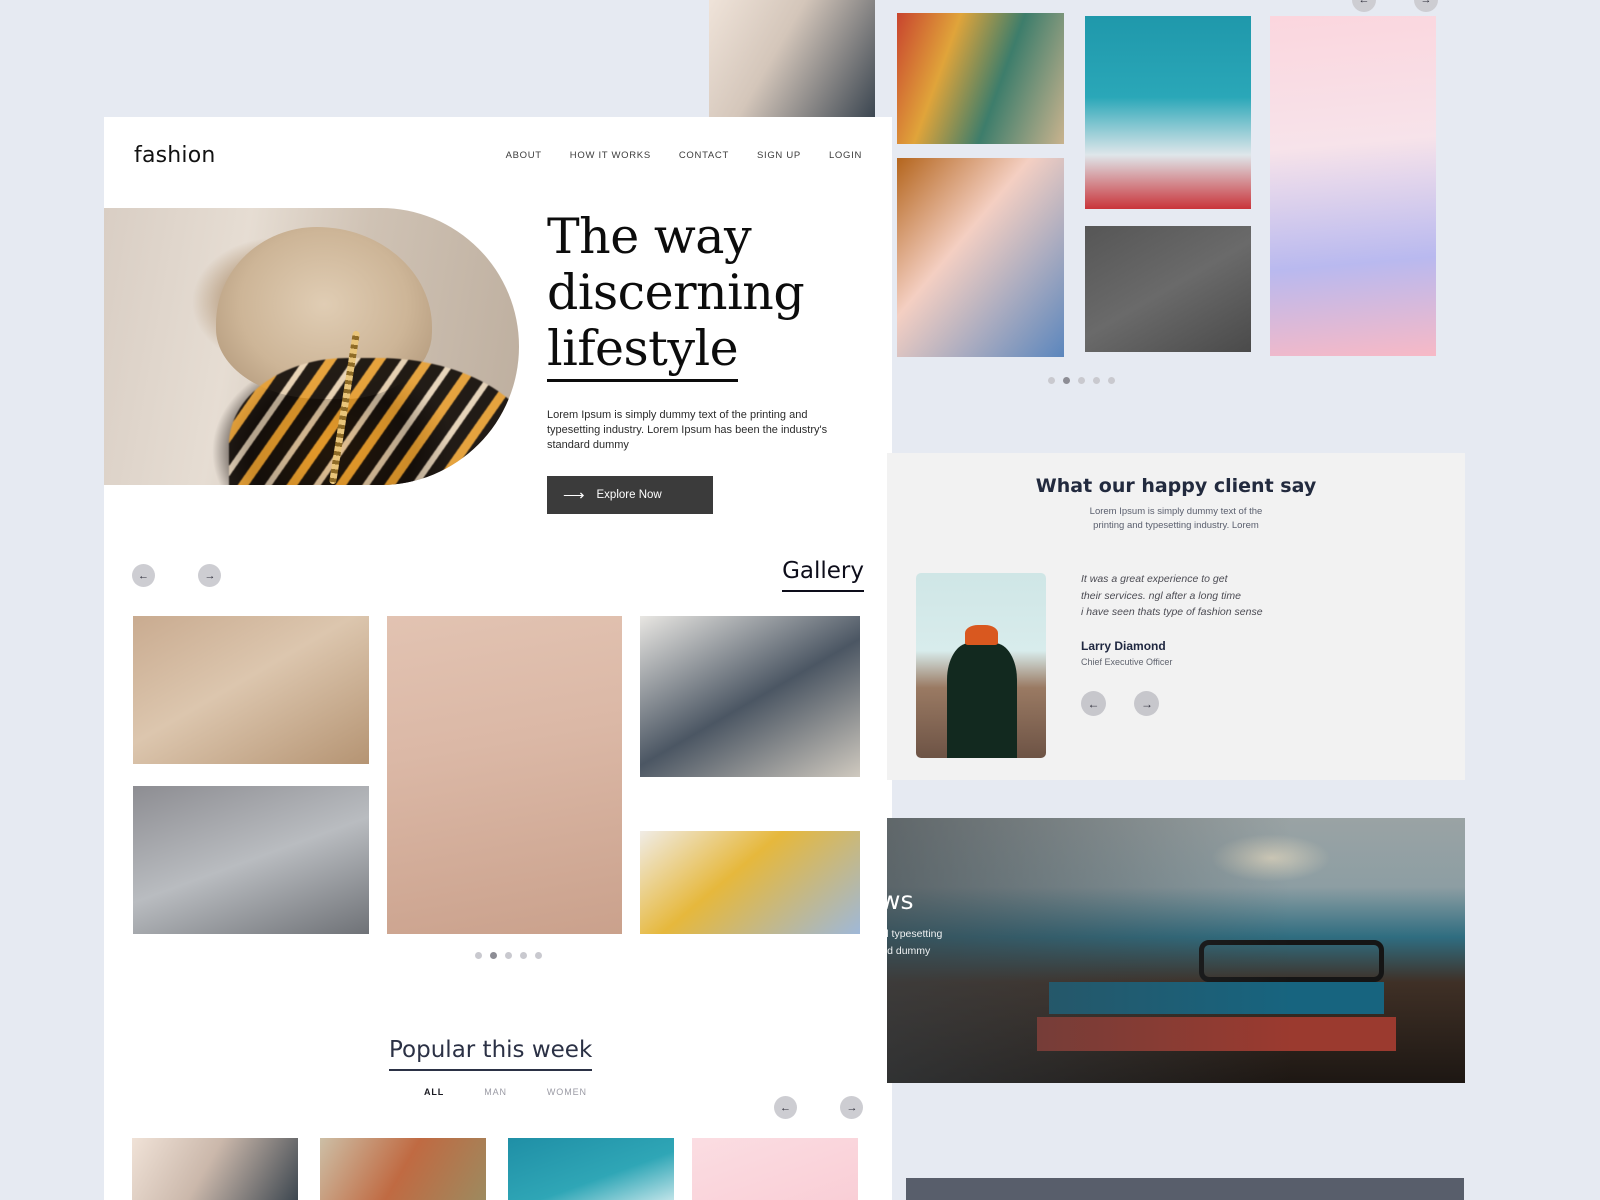 The width and height of the screenshot is (1600, 1200). I want to click on explore-now-button: ⟶ Explore Now, so click(630, 495).